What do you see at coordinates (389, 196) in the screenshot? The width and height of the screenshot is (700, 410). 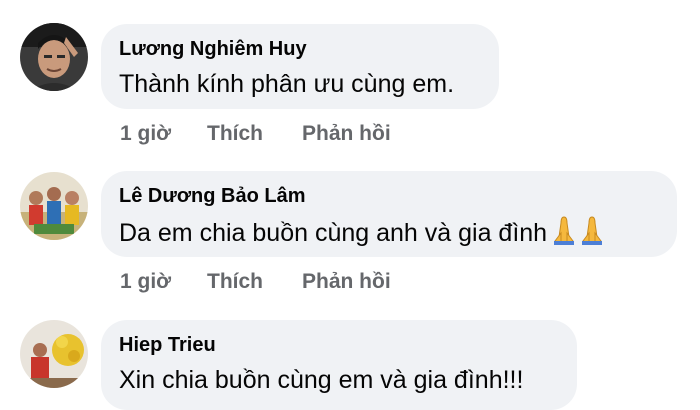 I see `comment-author: Lê Dương Bảo Lâm` at bounding box center [389, 196].